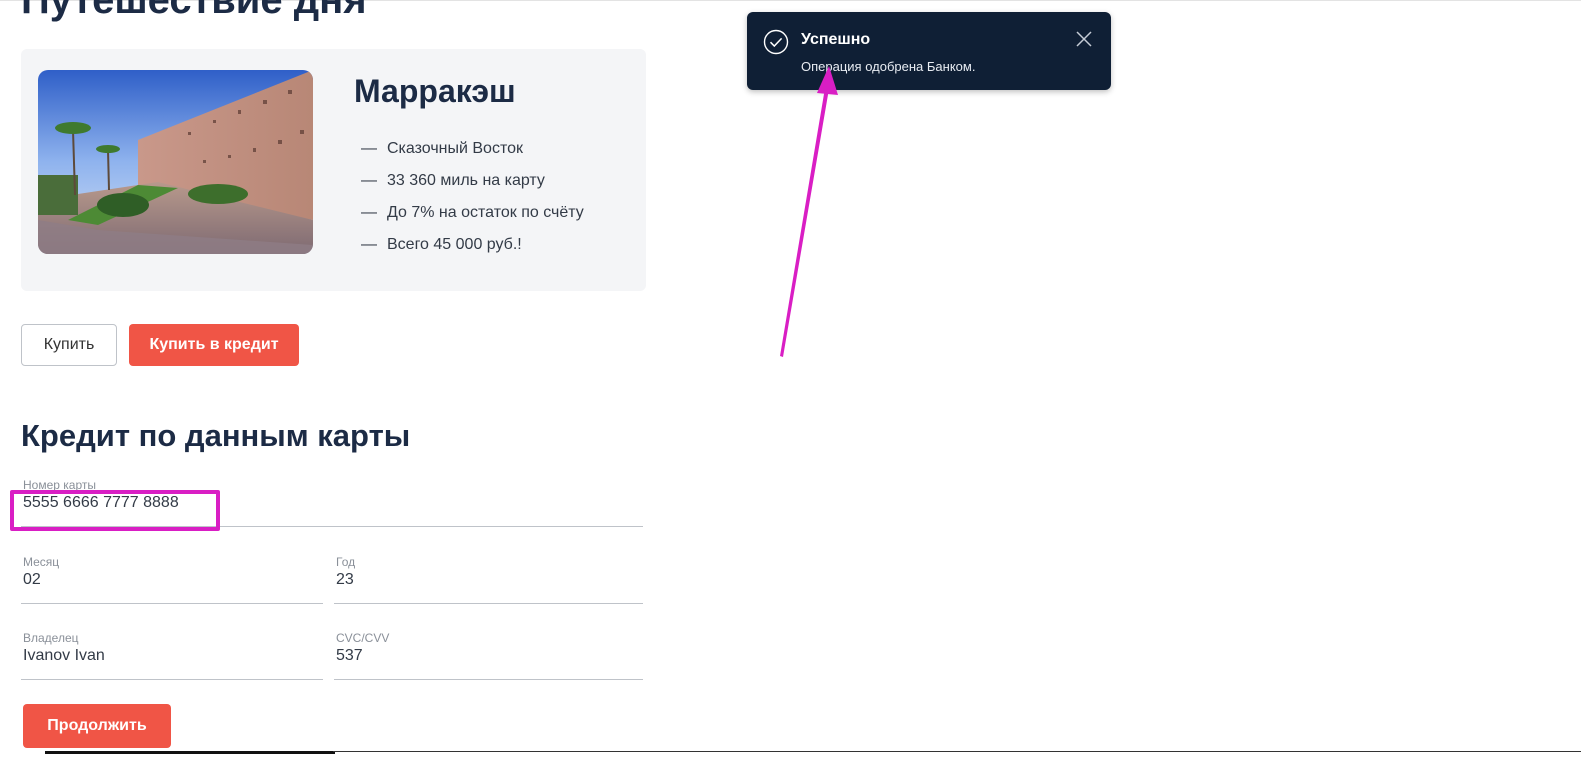 This screenshot has width=1581, height=760. I want to click on feature-item: — Сказочный Восток, so click(442, 148).